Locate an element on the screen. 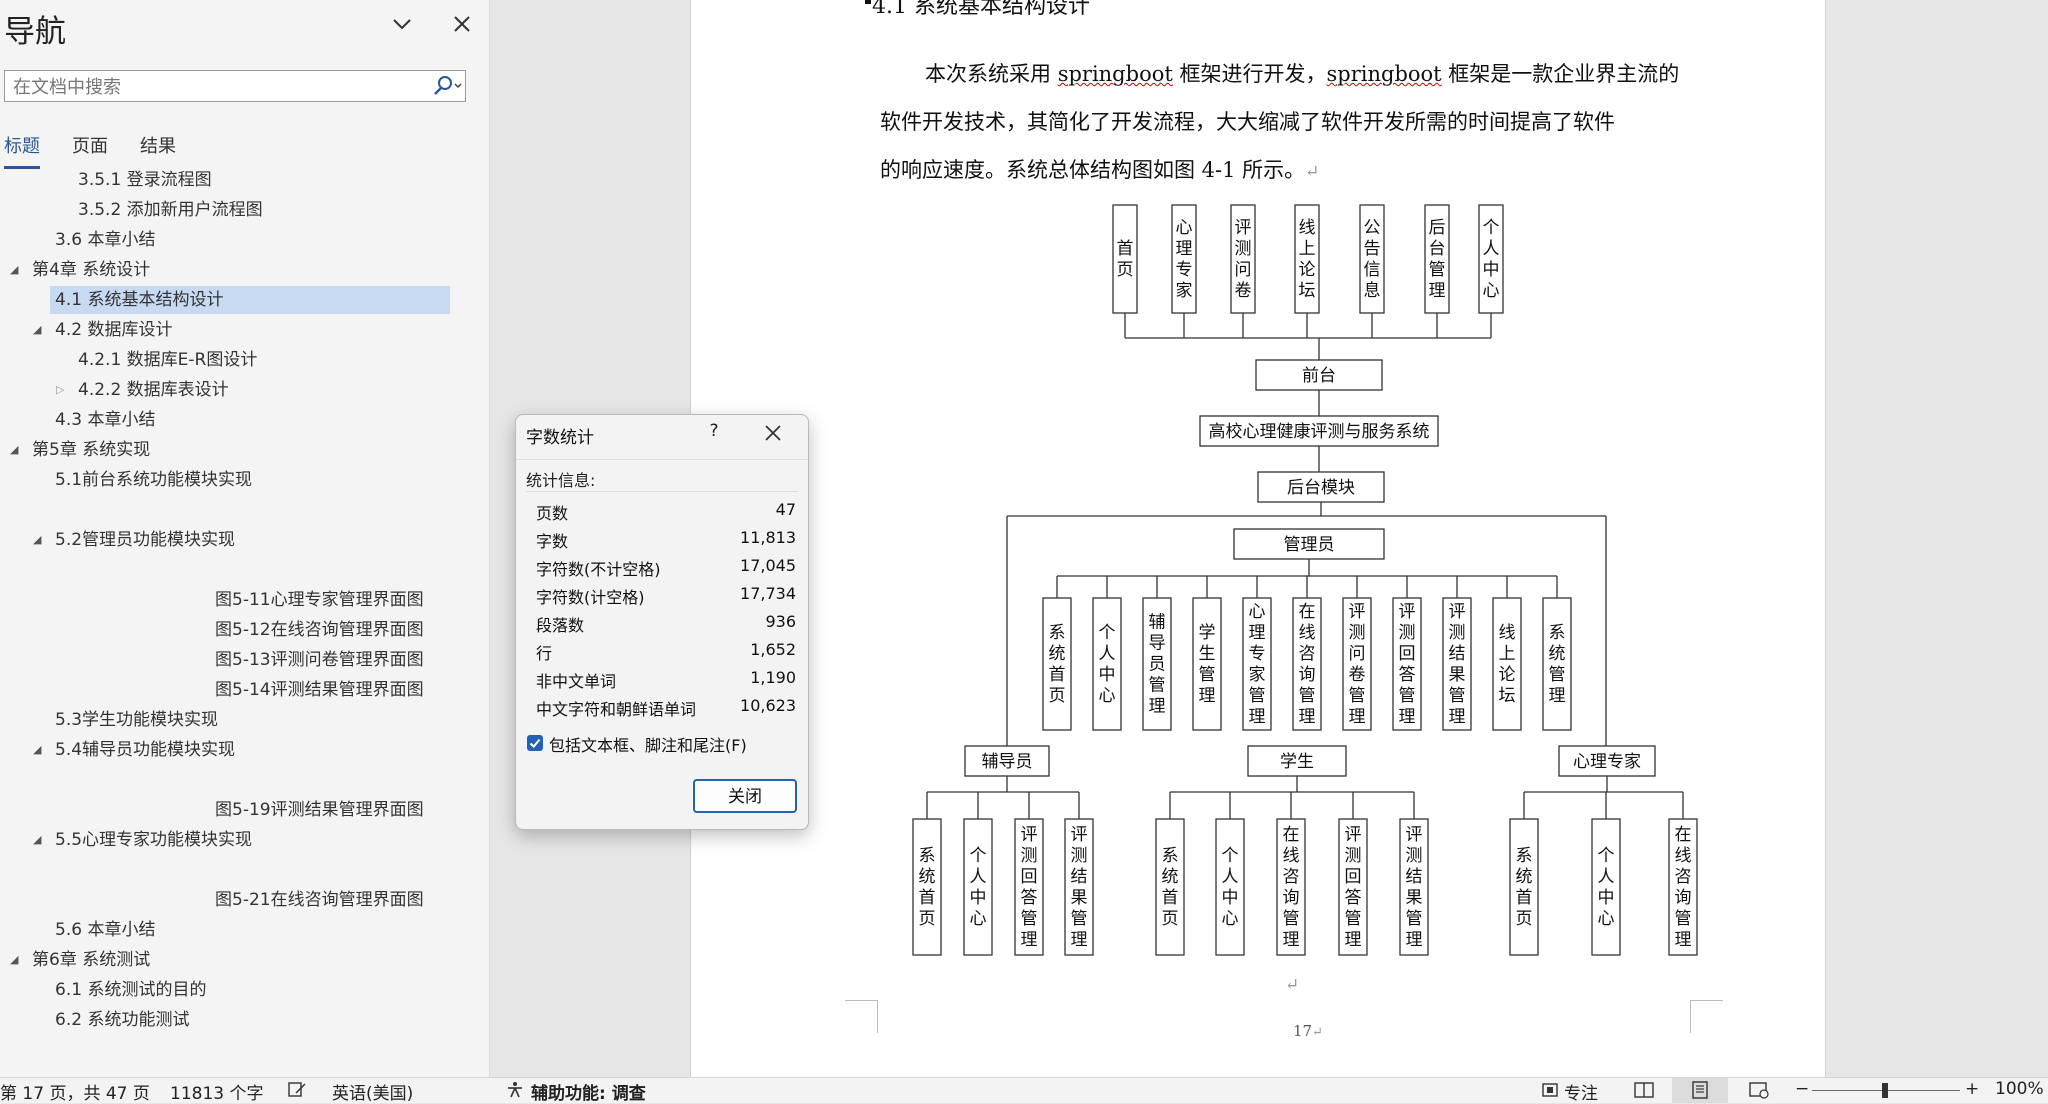 The width and height of the screenshot is (2048, 1104). heading-bullet is located at coordinates (868, 2).